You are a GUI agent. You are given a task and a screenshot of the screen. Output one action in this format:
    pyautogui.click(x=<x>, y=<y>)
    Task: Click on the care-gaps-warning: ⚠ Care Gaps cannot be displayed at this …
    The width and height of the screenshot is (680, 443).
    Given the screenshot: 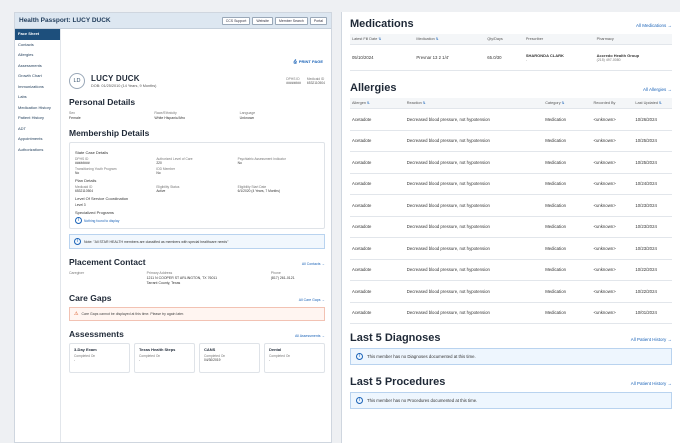 What is the action you would take?
    pyautogui.click(x=197, y=314)
    